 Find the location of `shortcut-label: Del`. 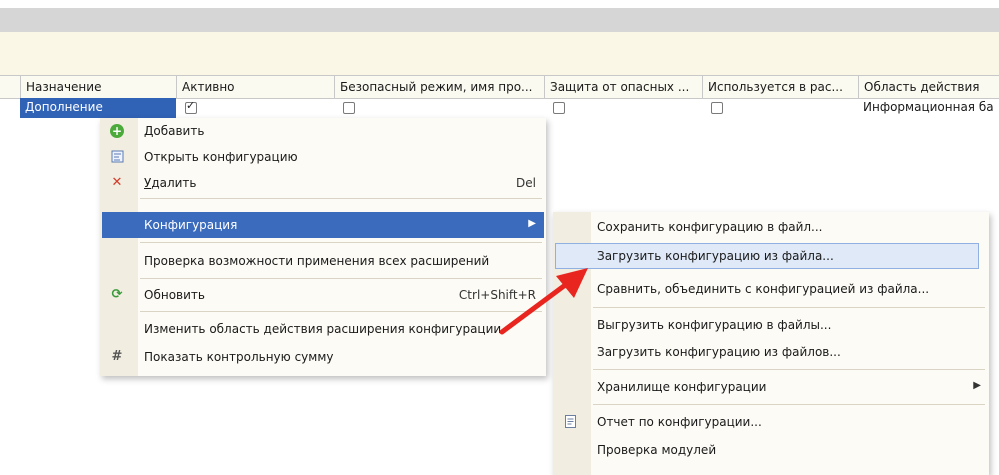

shortcut-label: Del is located at coordinates (526, 183).